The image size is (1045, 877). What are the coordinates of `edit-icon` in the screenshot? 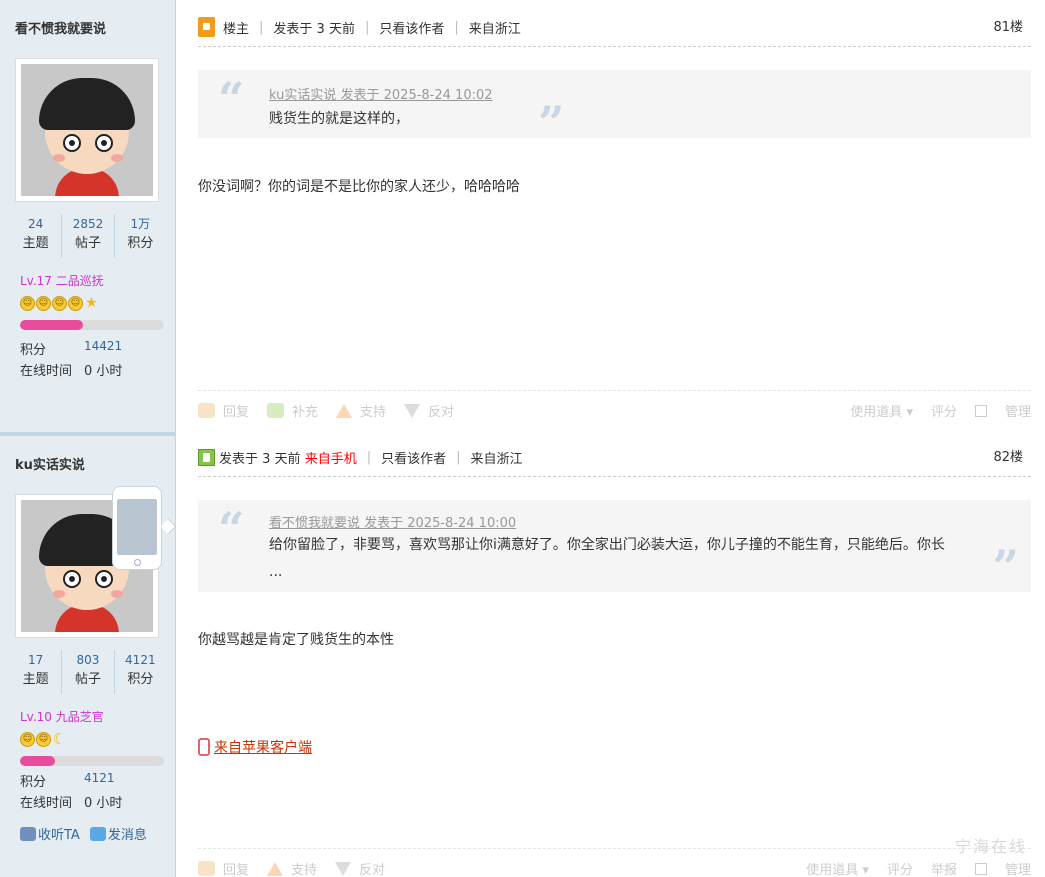 It's located at (276, 410).